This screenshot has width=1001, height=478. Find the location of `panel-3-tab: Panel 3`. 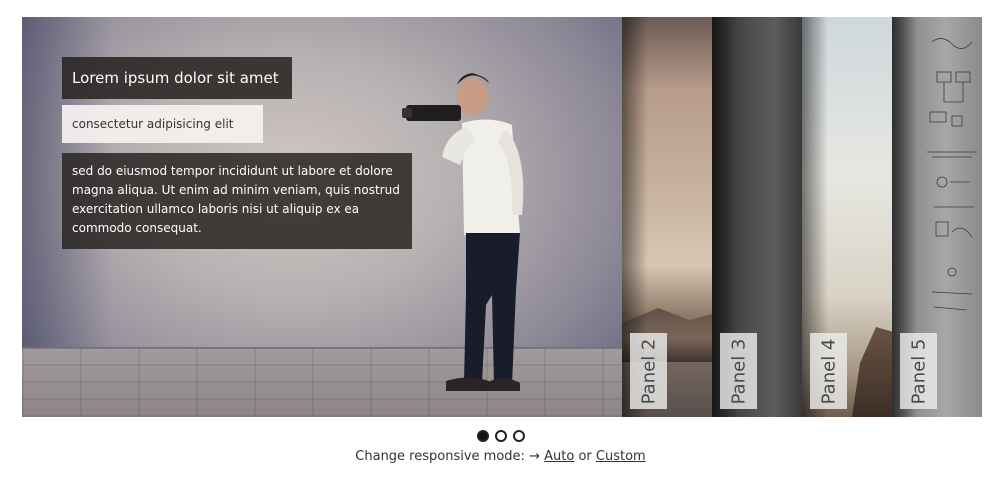

panel-3-tab: Panel 3 is located at coordinates (738, 371).